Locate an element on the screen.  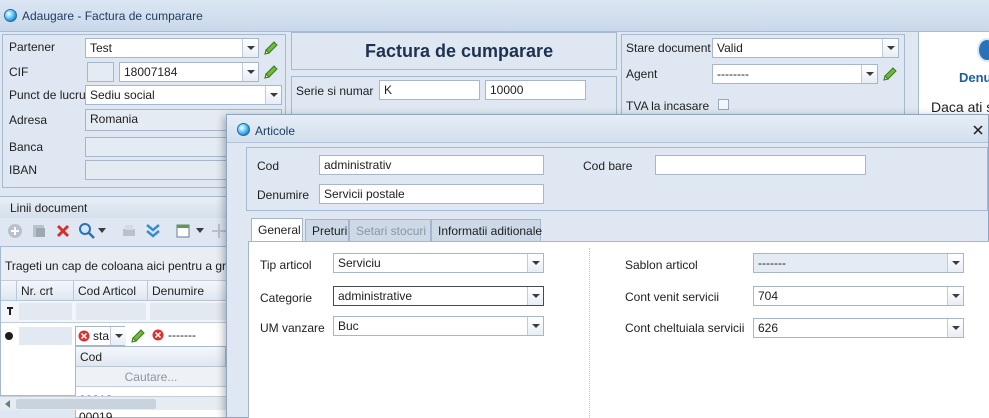
agent-dropdown-button is located at coordinates (869, 74).